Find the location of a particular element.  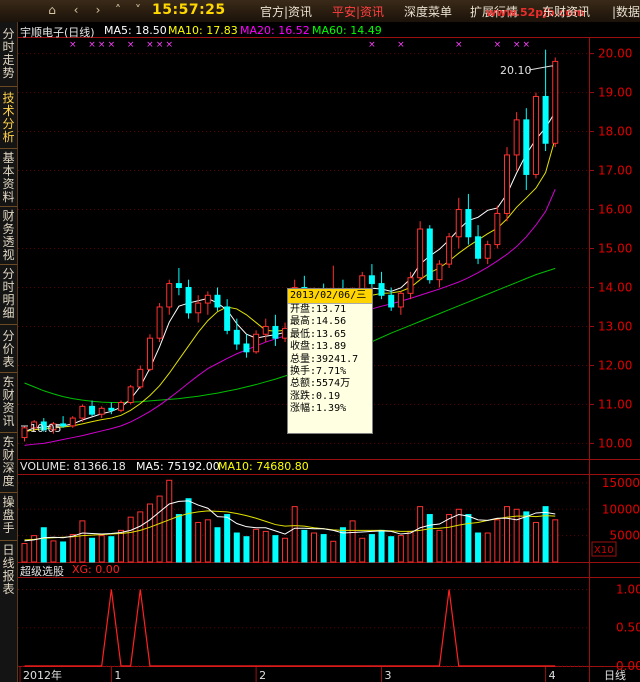

side-tab-financial: 财务透视 is located at coordinates (8, 236).